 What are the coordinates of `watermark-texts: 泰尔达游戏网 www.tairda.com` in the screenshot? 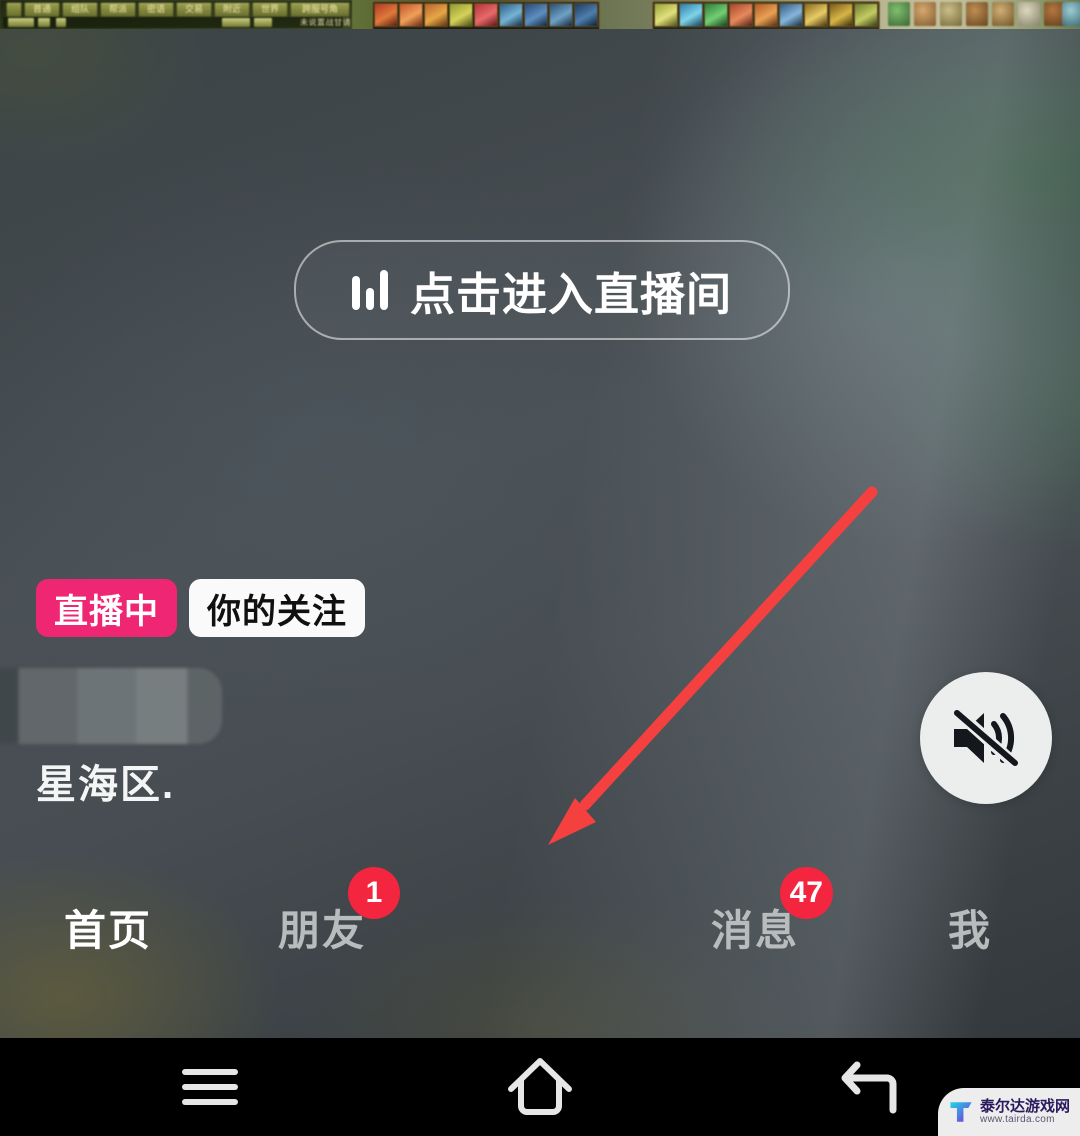 It's located at (1025, 1112).